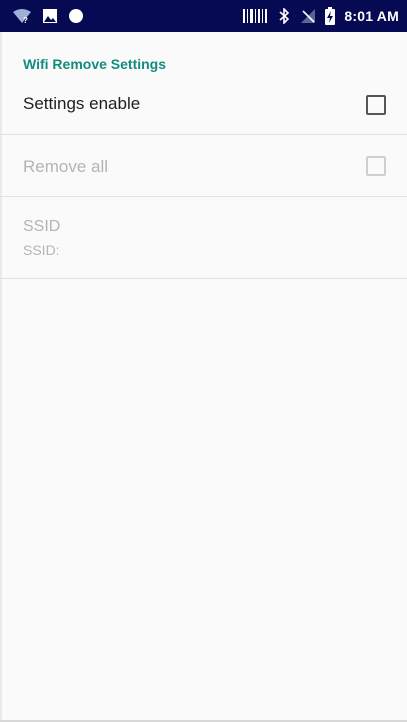 The width and height of the screenshot is (407, 722). What do you see at coordinates (284, 16) in the screenshot?
I see `bluetooth-icon` at bounding box center [284, 16].